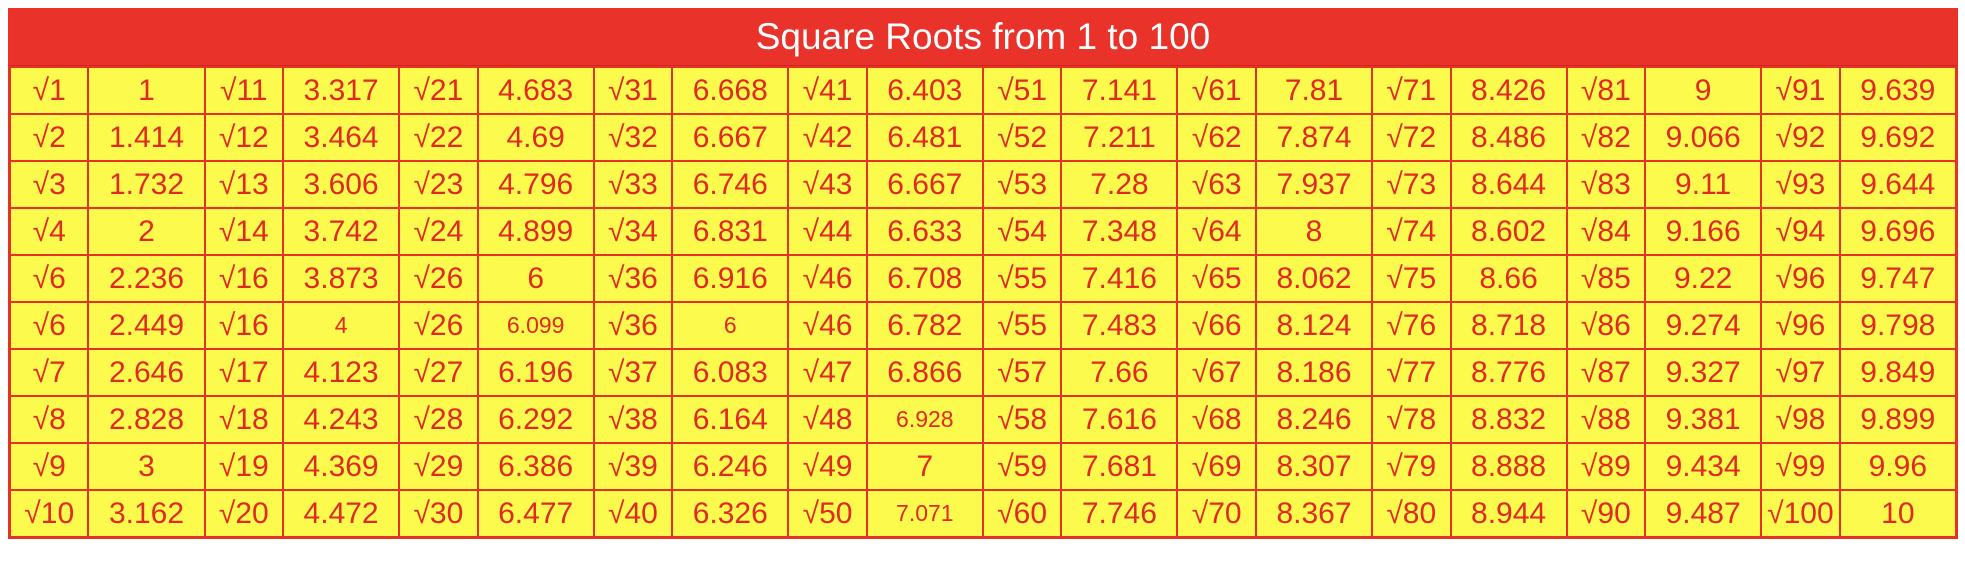 This screenshot has height=564, width=1965. What do you see at coordinates (1314, 419) in the screenshot?
I see `root-value-cell: 8.246` at bounding box center [1314, 419].